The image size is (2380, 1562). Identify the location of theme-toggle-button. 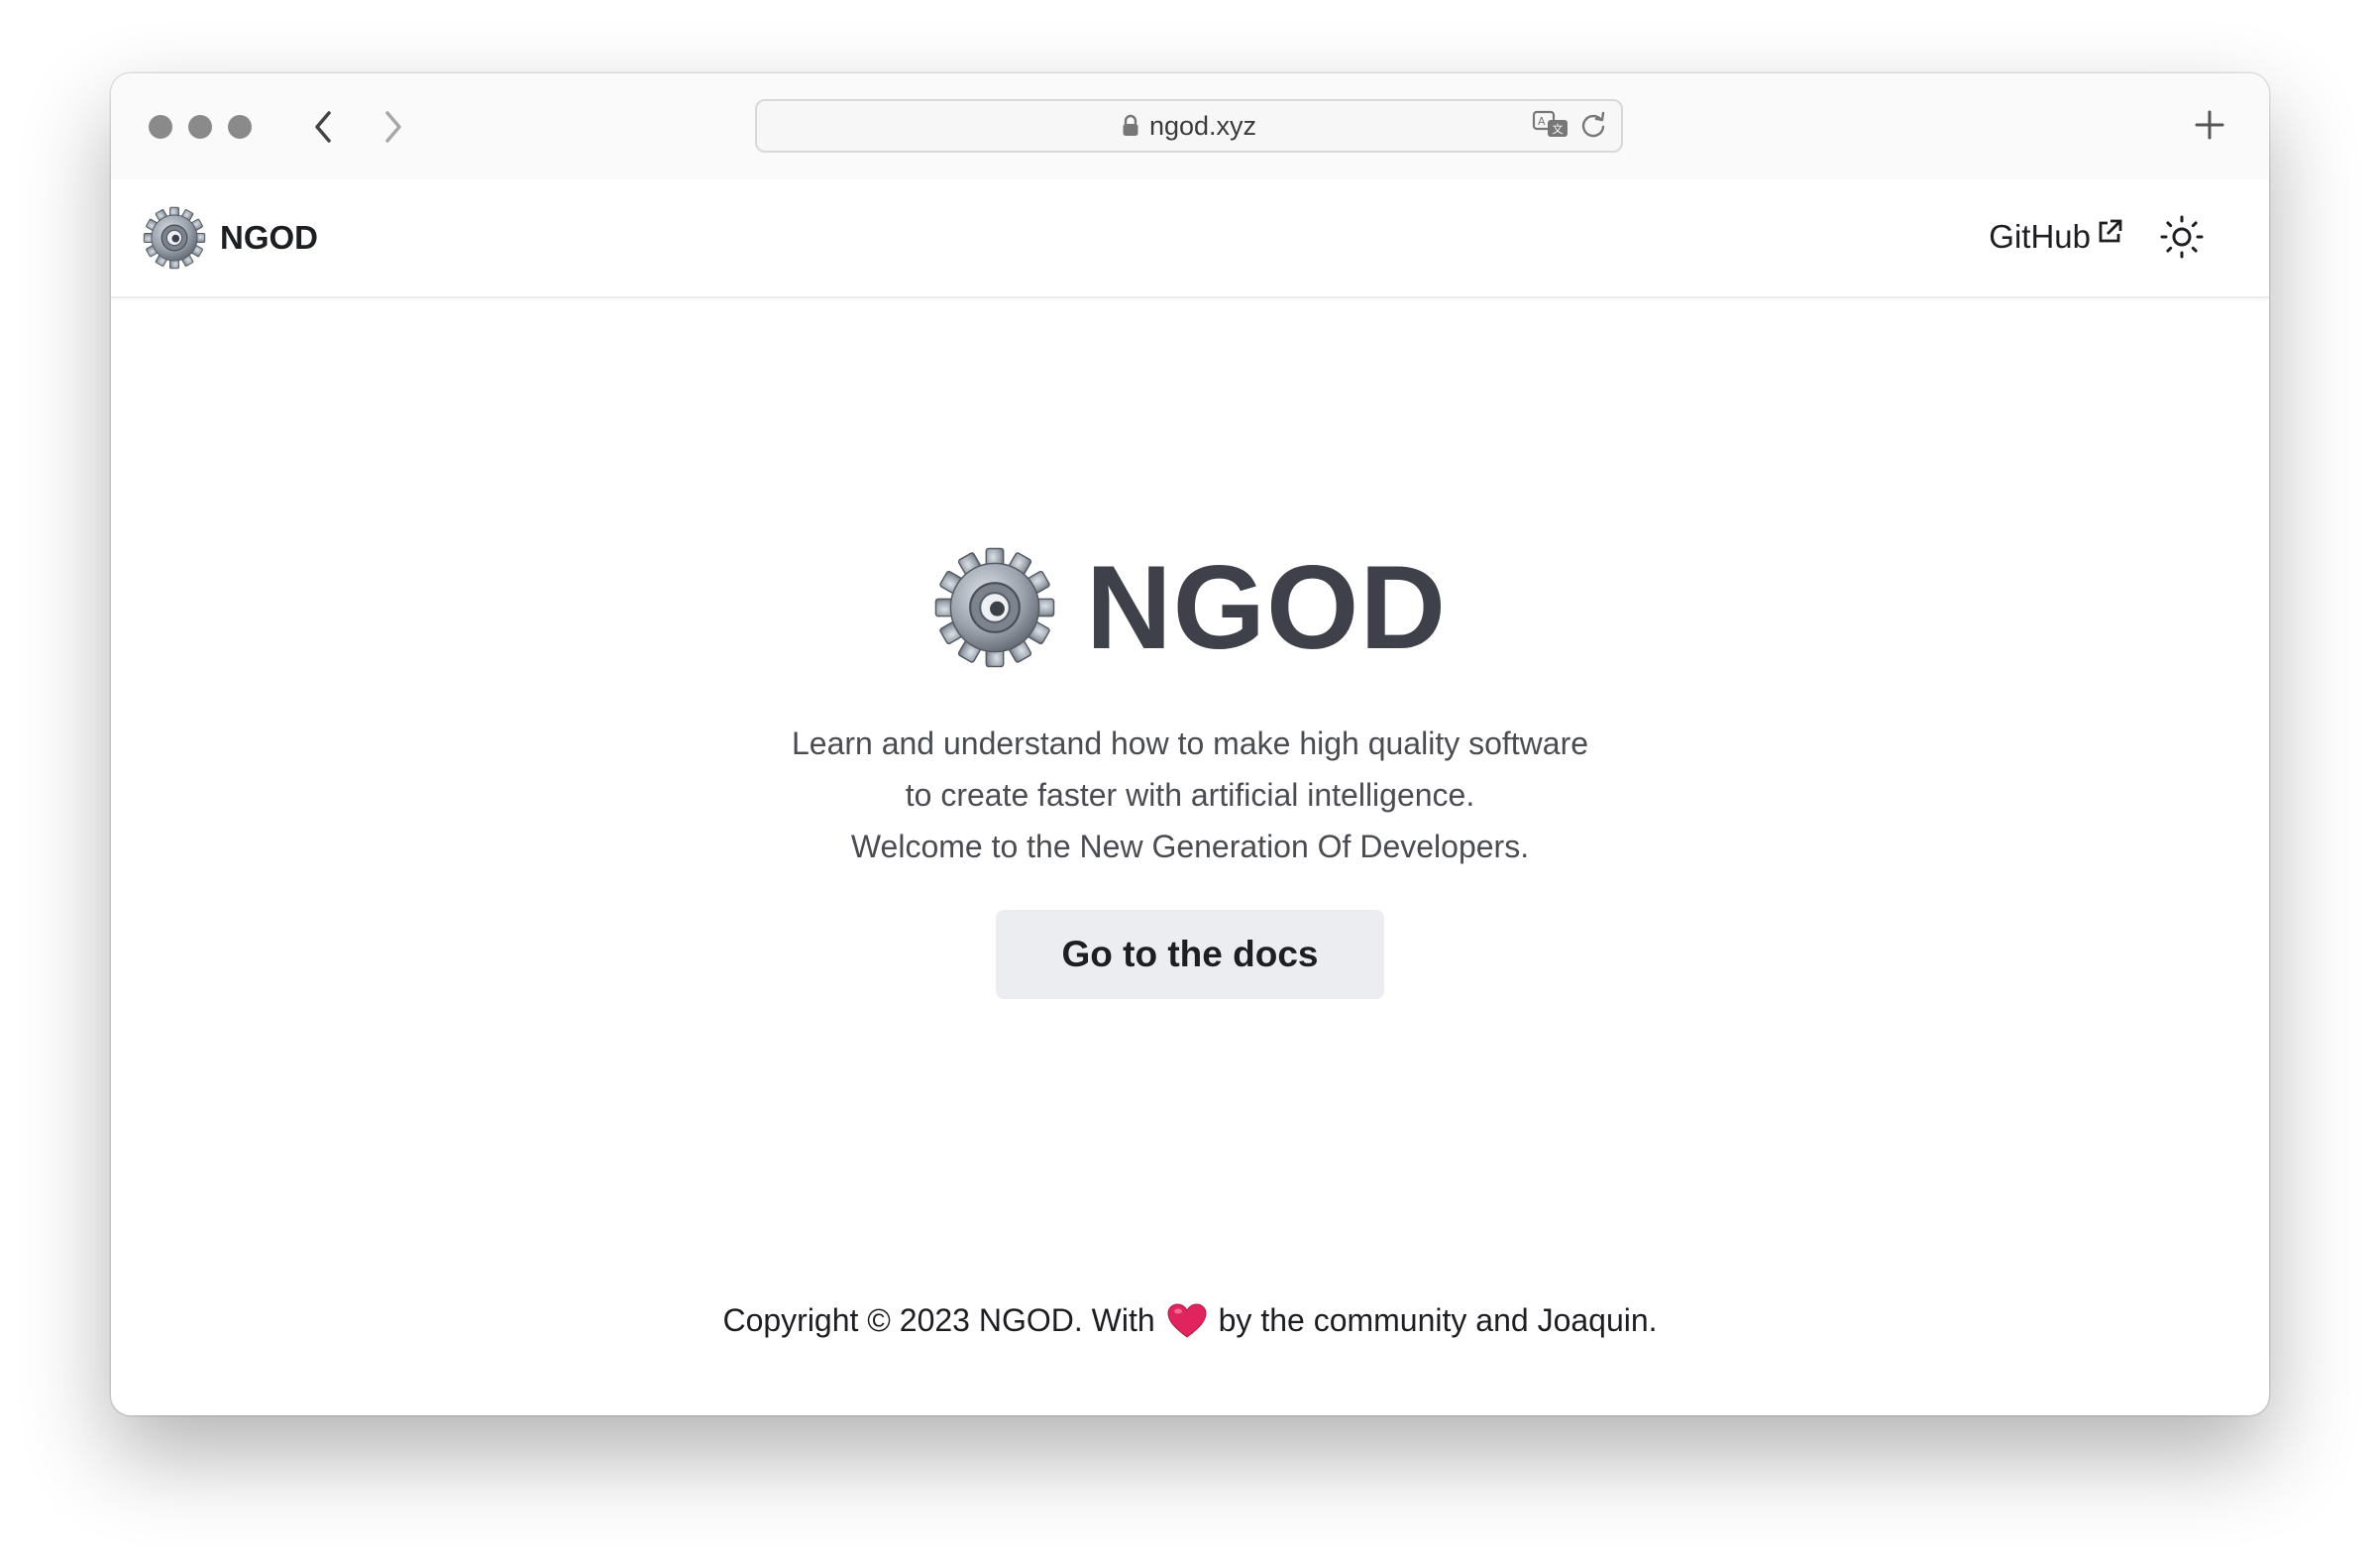
(2182, 237).